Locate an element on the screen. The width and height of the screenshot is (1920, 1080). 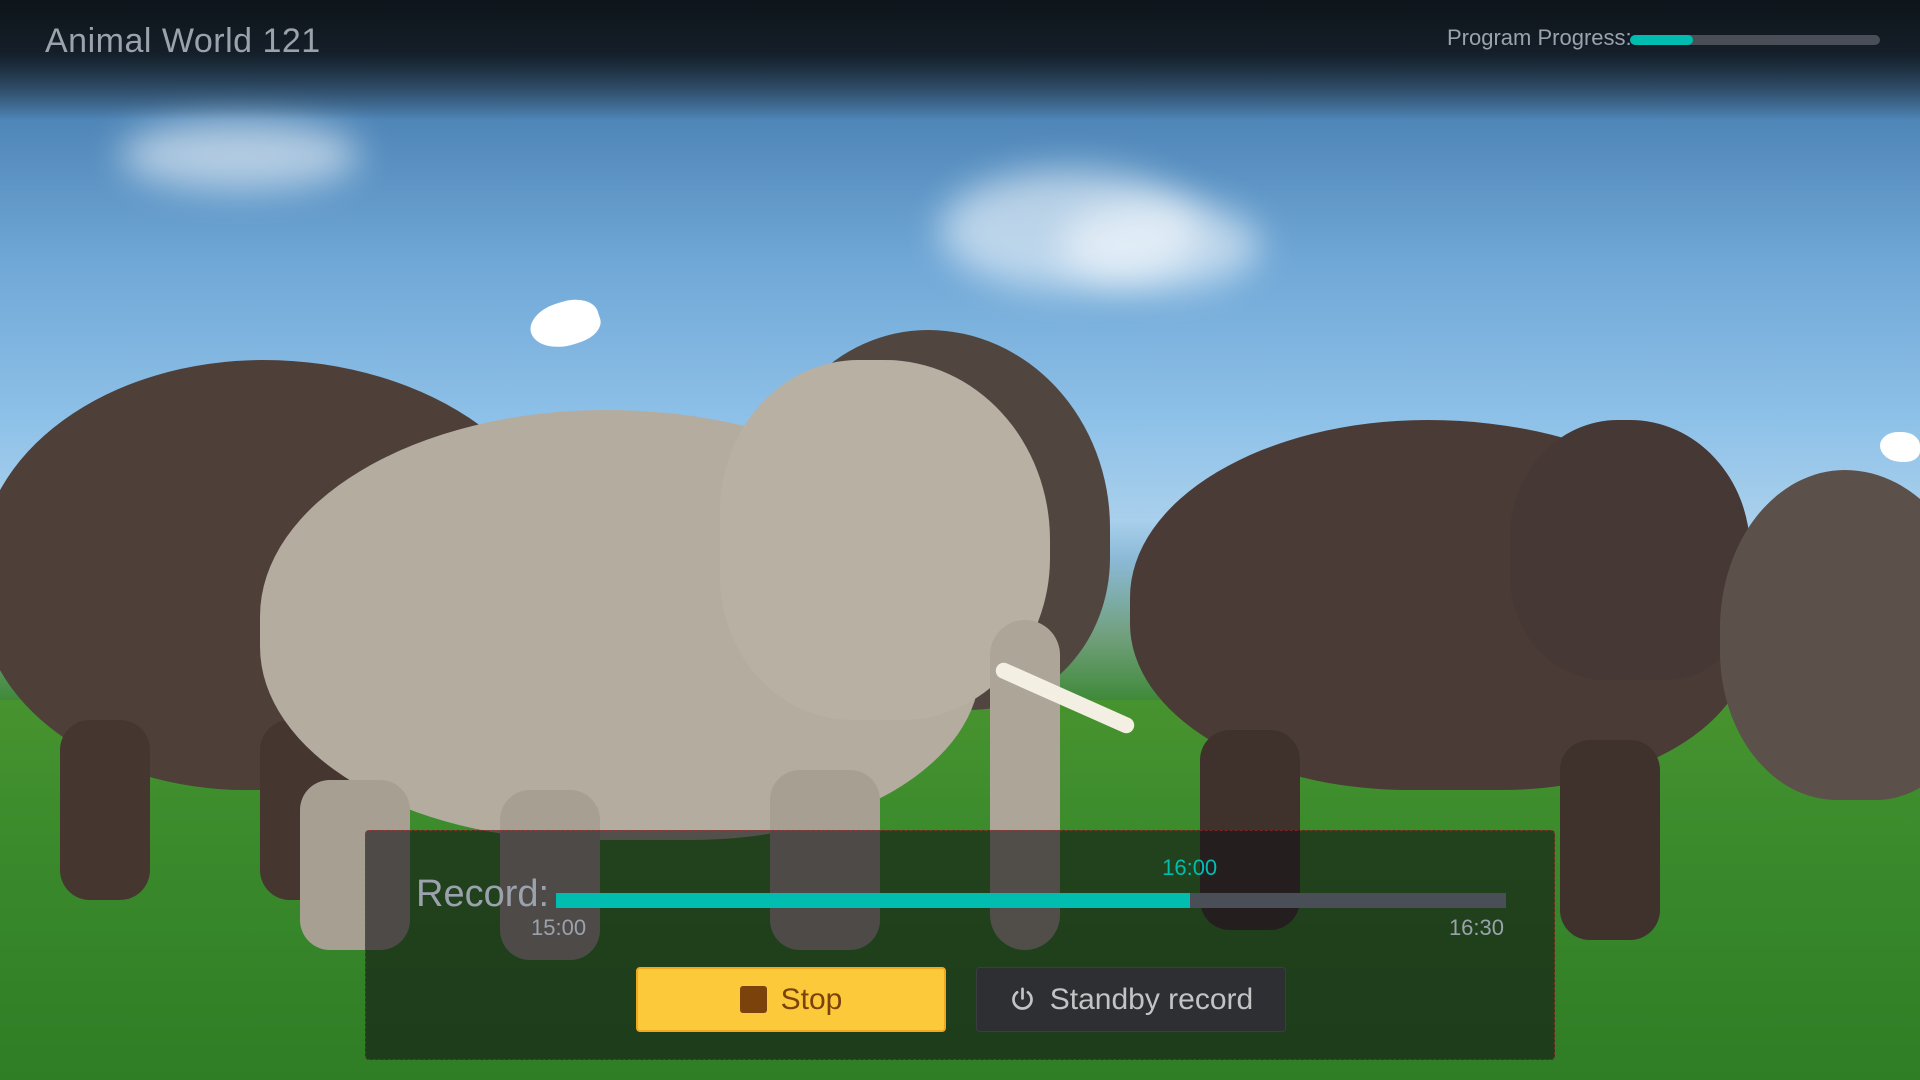
record-end-time: 16:30 is located at coordinates (1476, 927).